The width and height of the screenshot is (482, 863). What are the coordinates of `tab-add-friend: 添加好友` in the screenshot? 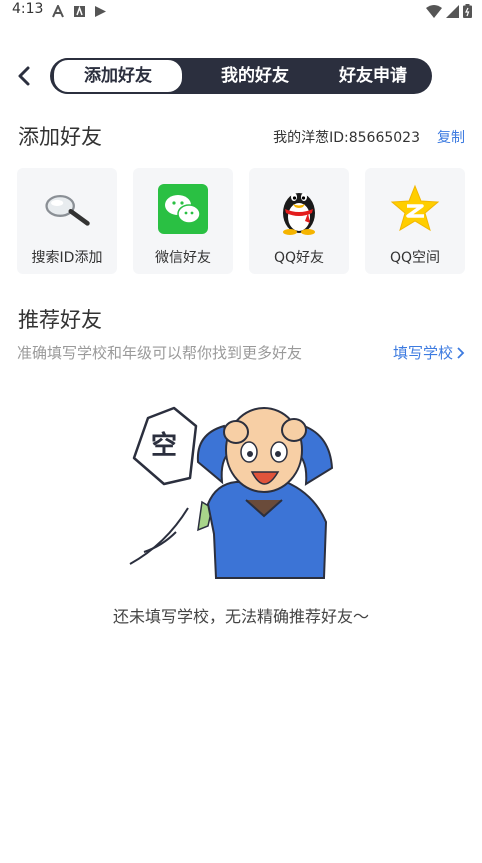 It's located at (118, 76).